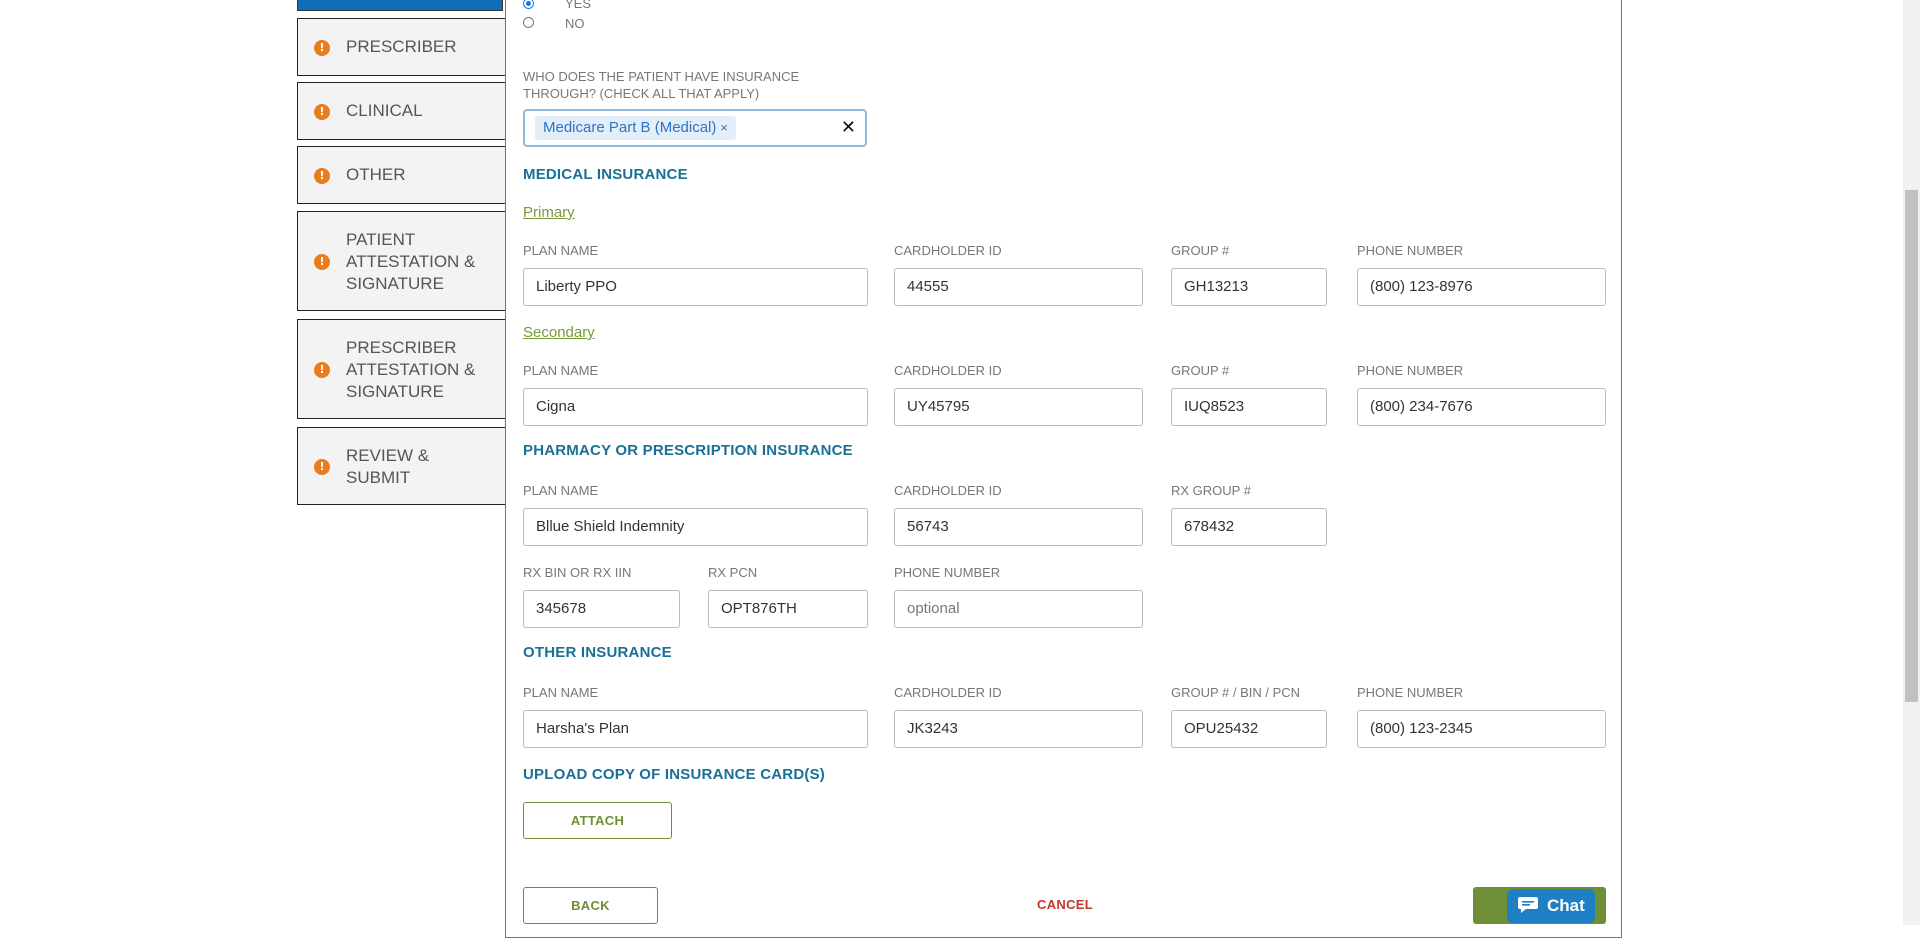 The image size is (1920, 938). I want to click on sidebar-item-other: ! OTHER, so click(401, 175).